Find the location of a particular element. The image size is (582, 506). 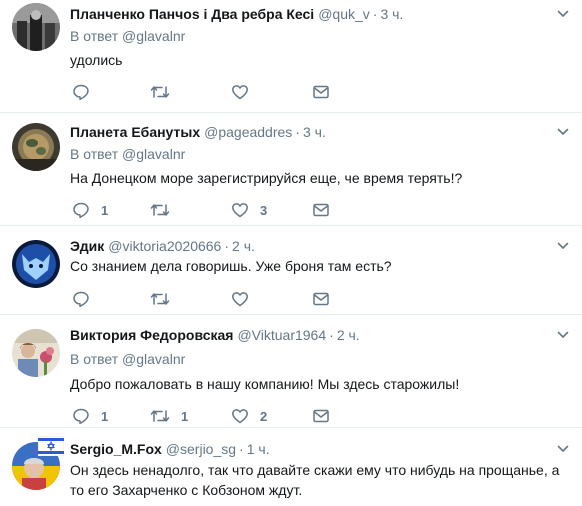

tweet-header: Виктория Федоровская @Viktuar1964 · 2 ч. is located at coordinates (308, 335).